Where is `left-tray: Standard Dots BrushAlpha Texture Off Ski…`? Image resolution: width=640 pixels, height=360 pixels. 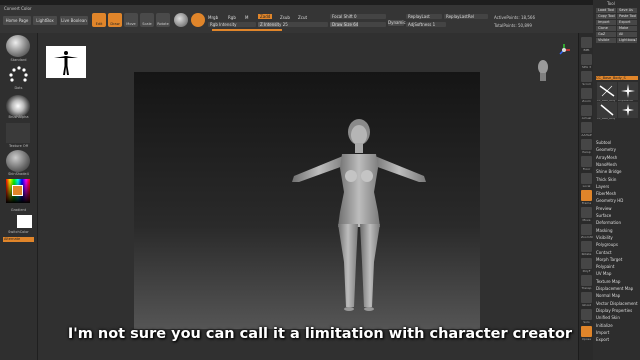 left-tray: Standard Dots BrushAlpha Texture Off Ski… is located at coordinates (19, 196).